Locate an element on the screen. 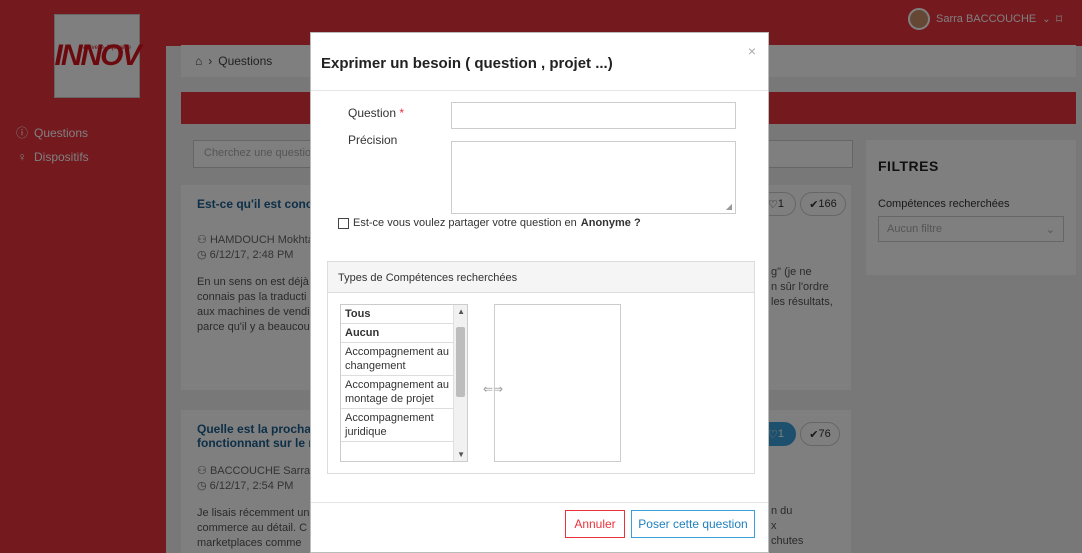 This screenshot has height=553, width=1082. question-input is located at coordinates (593, 115).